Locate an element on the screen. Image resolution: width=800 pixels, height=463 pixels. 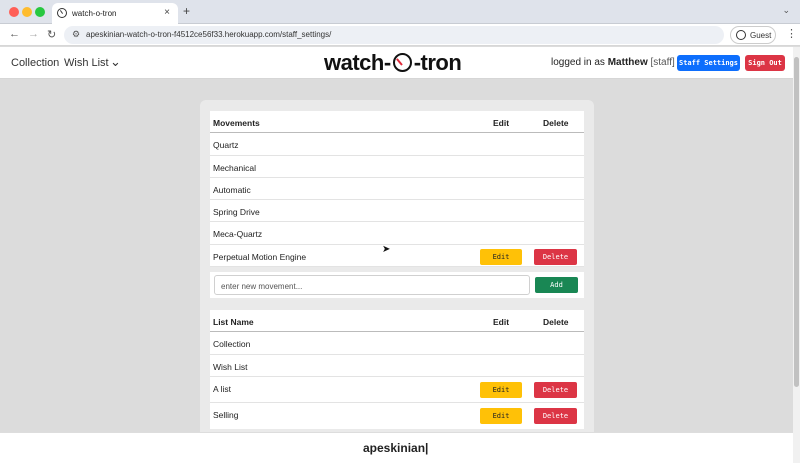
profile-button: Guest is located at coordinates (753, 35).